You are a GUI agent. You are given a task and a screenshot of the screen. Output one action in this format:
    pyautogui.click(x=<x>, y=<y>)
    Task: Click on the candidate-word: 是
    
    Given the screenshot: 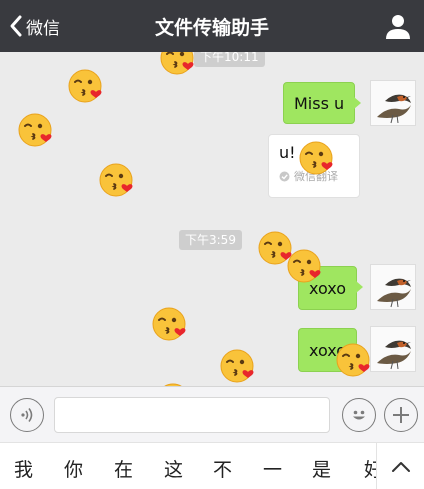 What is the action you would take?
    pyautogui.click(x=321, y=468)
    